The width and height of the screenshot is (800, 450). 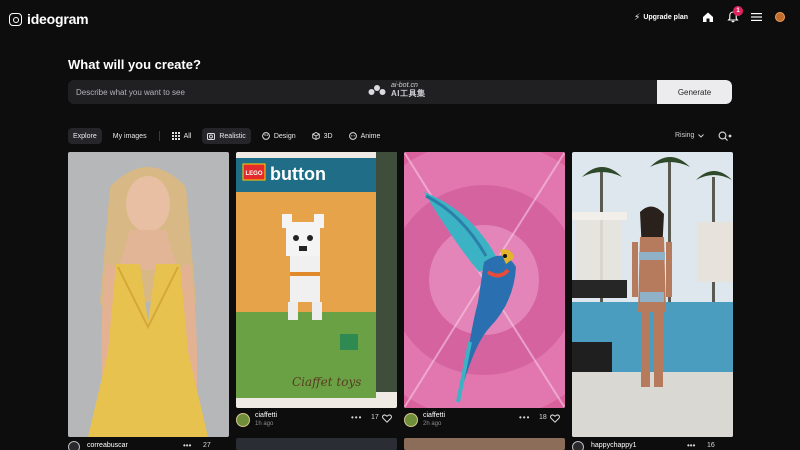 What do you see at coordinates (694, 92) in the screenshot?
I see `generate-button: Generate` at bounding box center [694, 92].